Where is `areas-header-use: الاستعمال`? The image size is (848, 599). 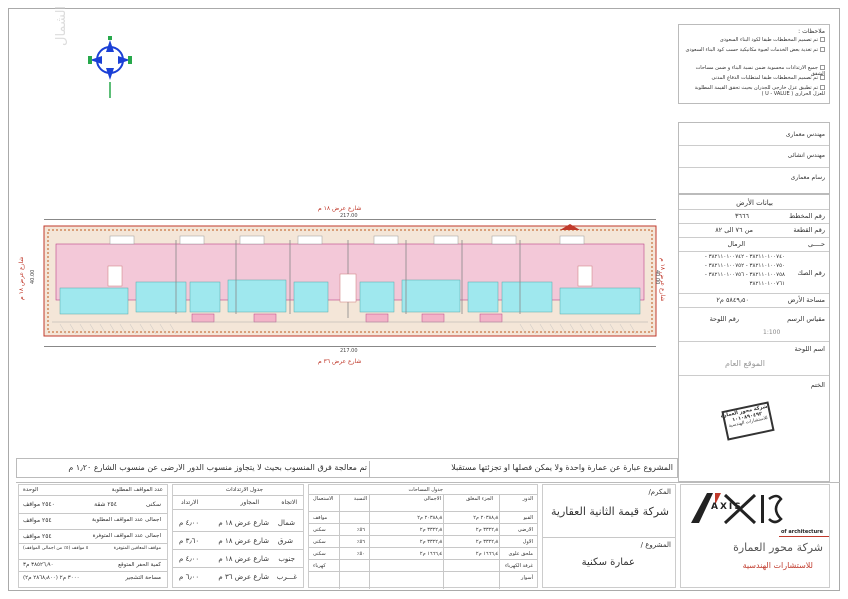 areas-header-use: الاستعمال is located at coordinates (323, 499).